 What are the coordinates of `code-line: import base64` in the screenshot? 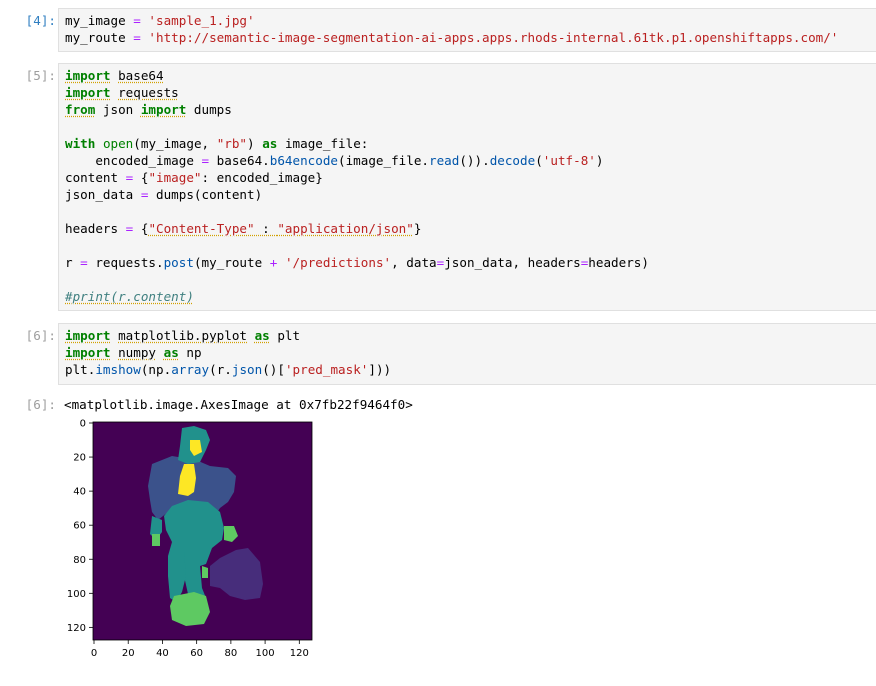 It's located at (470, 75).